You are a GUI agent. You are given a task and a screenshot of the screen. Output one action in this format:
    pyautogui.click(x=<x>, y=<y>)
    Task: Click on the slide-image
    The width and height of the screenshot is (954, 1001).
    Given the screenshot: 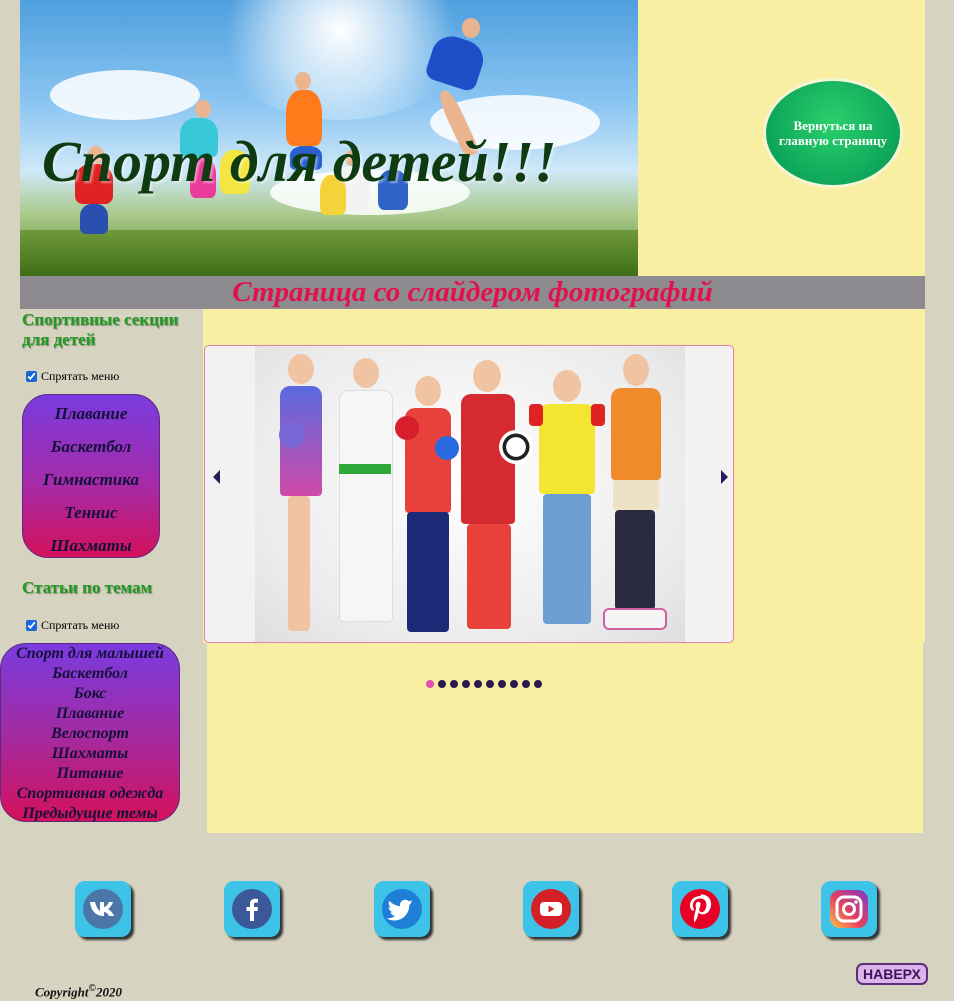 What is the action you would take?
    pyautogui.click(x=470, y=494)
    